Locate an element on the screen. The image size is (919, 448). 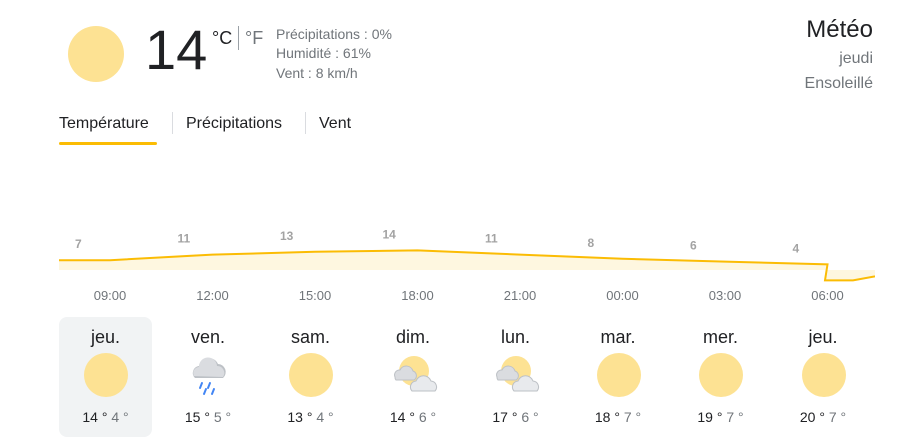
day-temperatures: 13 ° 4 ° is located at coordinates (310, 417).